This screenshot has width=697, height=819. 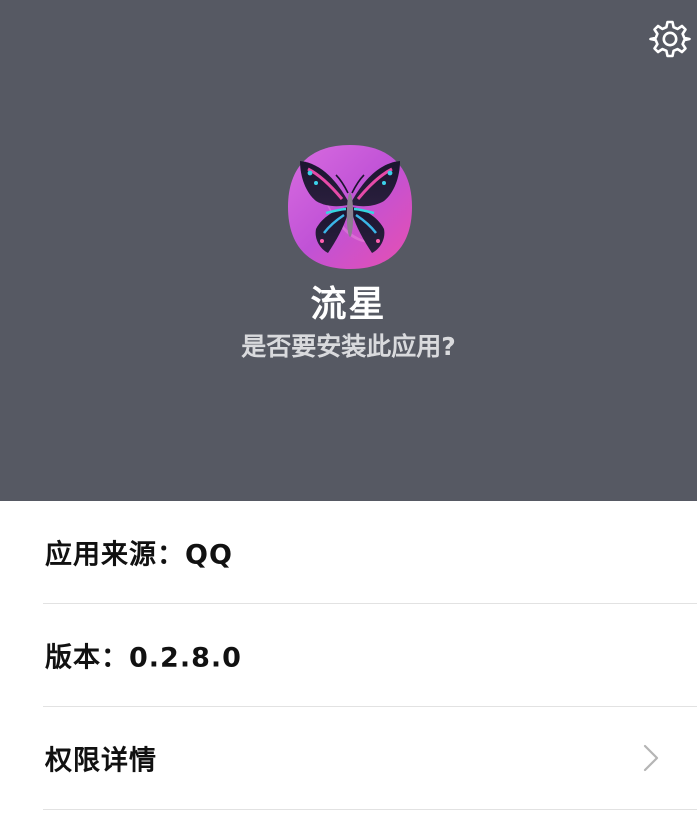 What do you see at coordinates (348, 346) in the screenshot?
I see `install-prompt: 是否要安装此应用?` at bounding box center [348, 346].